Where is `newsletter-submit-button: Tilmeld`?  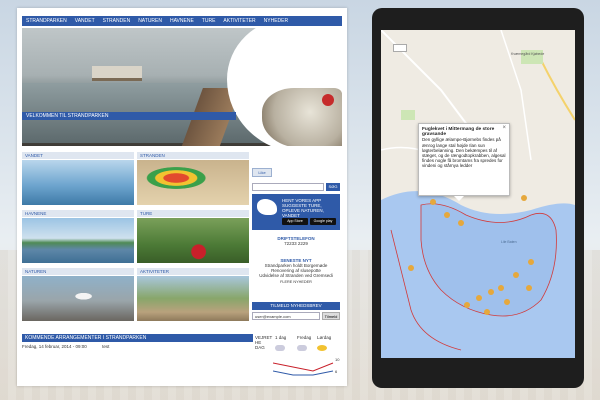 newsletter-submit-button: Tilmeld is located at coordinates (331, 316).